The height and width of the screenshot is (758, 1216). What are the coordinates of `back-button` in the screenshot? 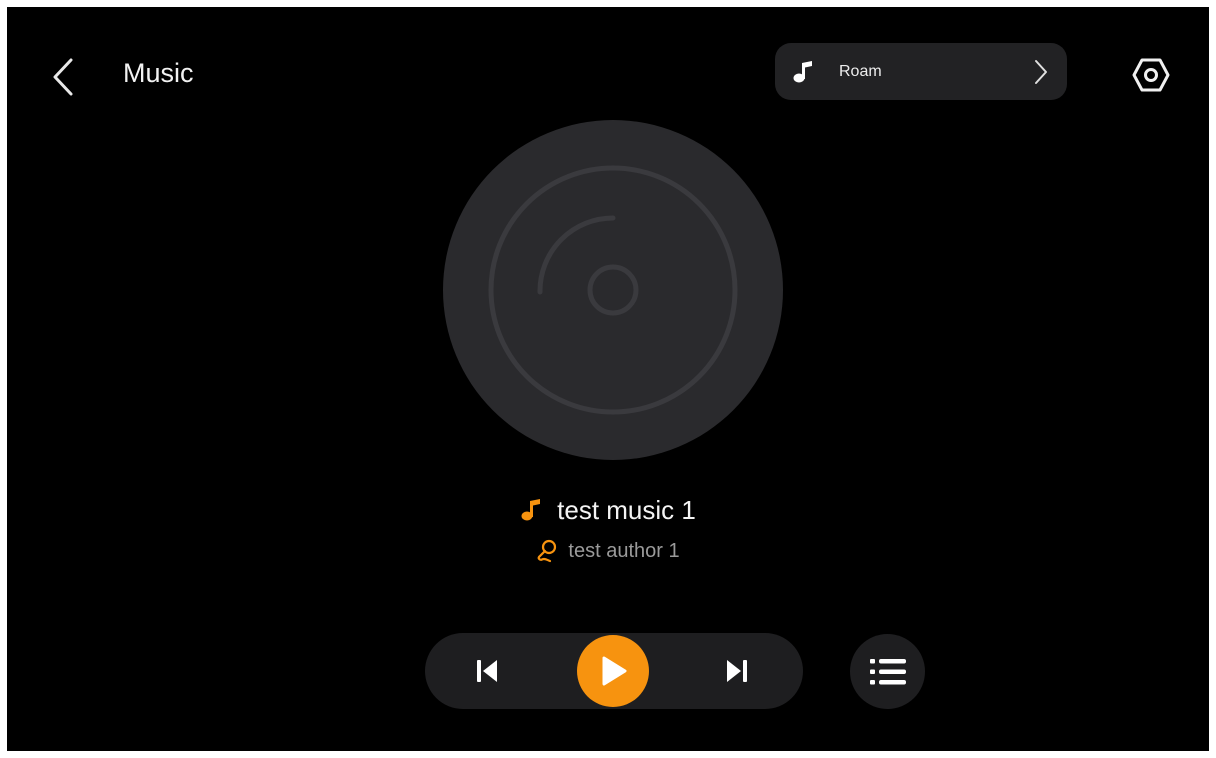 It's located at (63, 77).